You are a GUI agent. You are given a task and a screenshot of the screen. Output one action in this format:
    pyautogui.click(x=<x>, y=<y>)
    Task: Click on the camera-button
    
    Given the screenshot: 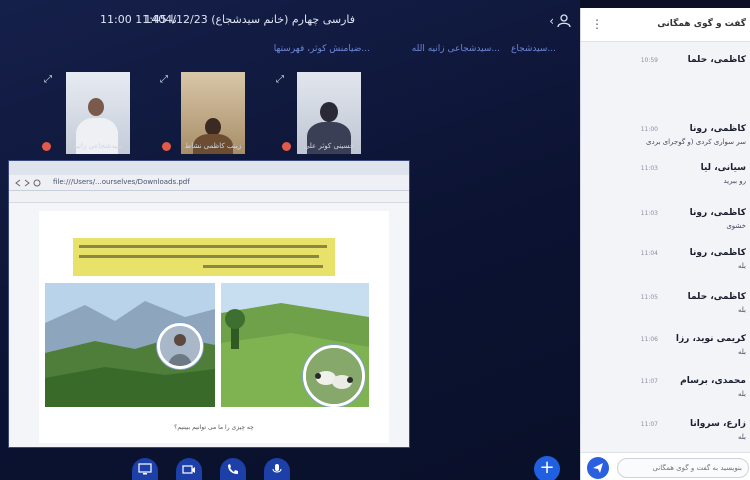 What is the action you would take?
    pyautogui.click(x=189, y=469)
    